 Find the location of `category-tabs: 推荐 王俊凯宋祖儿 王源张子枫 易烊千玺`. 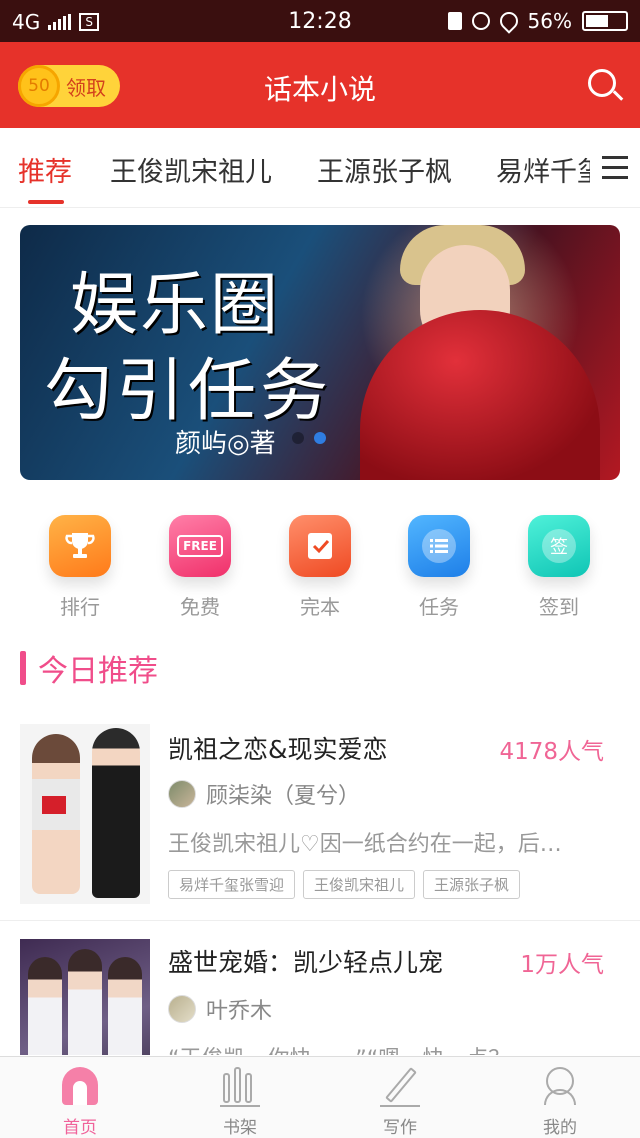

category-tabs: 推荐 王俊凯宋祖儿 王源张子枫 易烊千玺 is located at coordinates (320, 168).